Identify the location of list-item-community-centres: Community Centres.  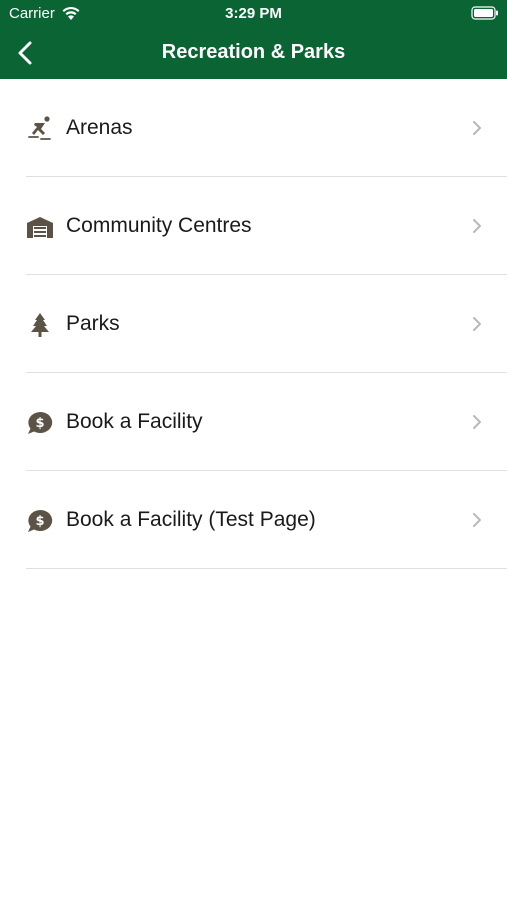
(253, 226).